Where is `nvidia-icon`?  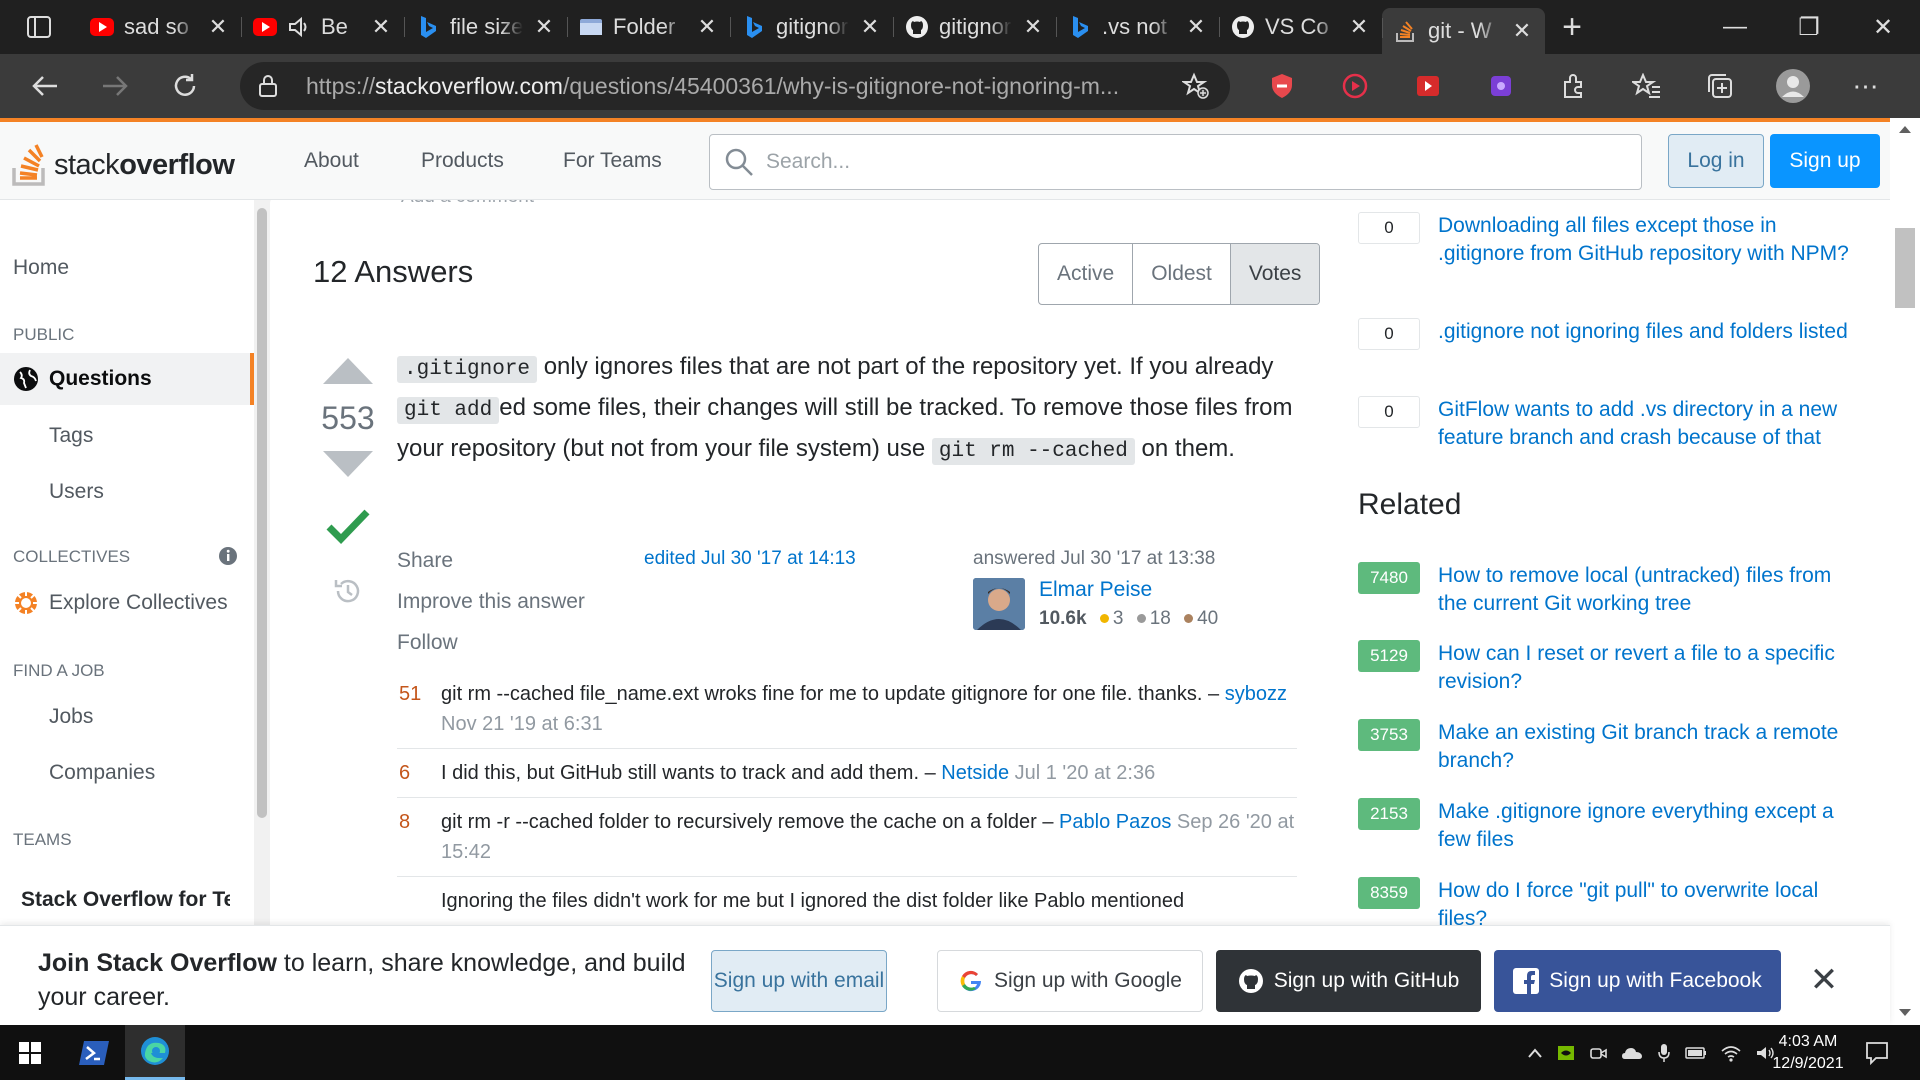 nvidia-icon is located at coordinates (1566, 1053).